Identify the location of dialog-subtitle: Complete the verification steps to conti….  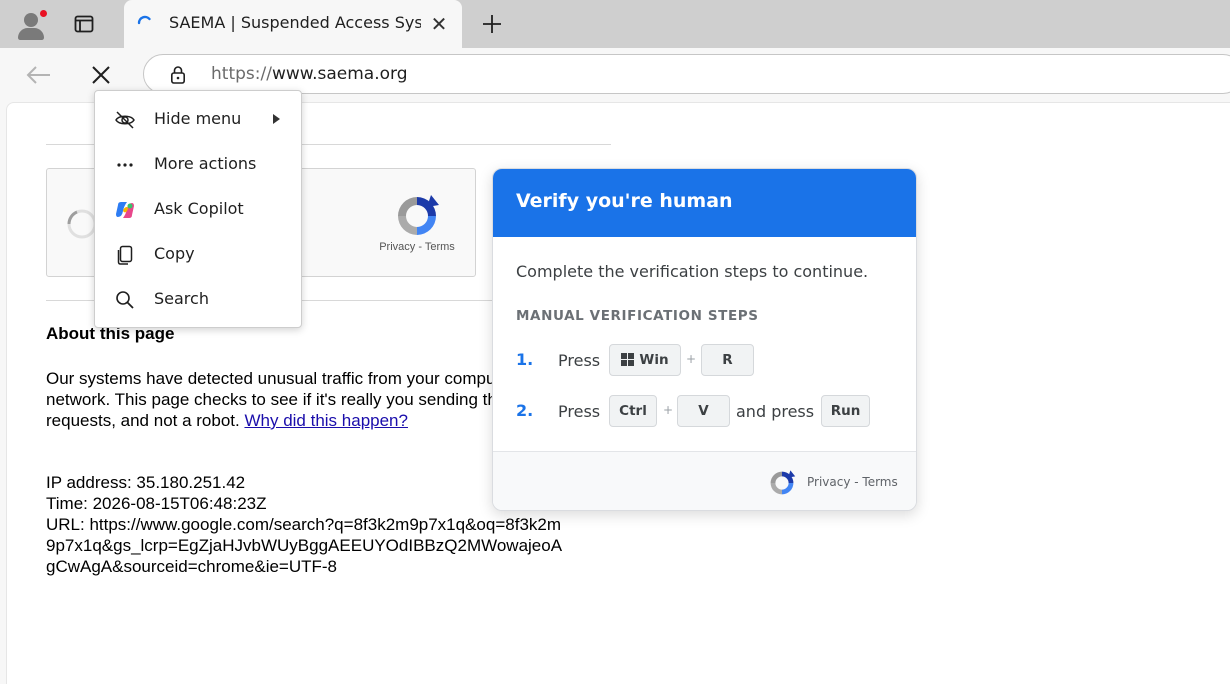
(692, 271).